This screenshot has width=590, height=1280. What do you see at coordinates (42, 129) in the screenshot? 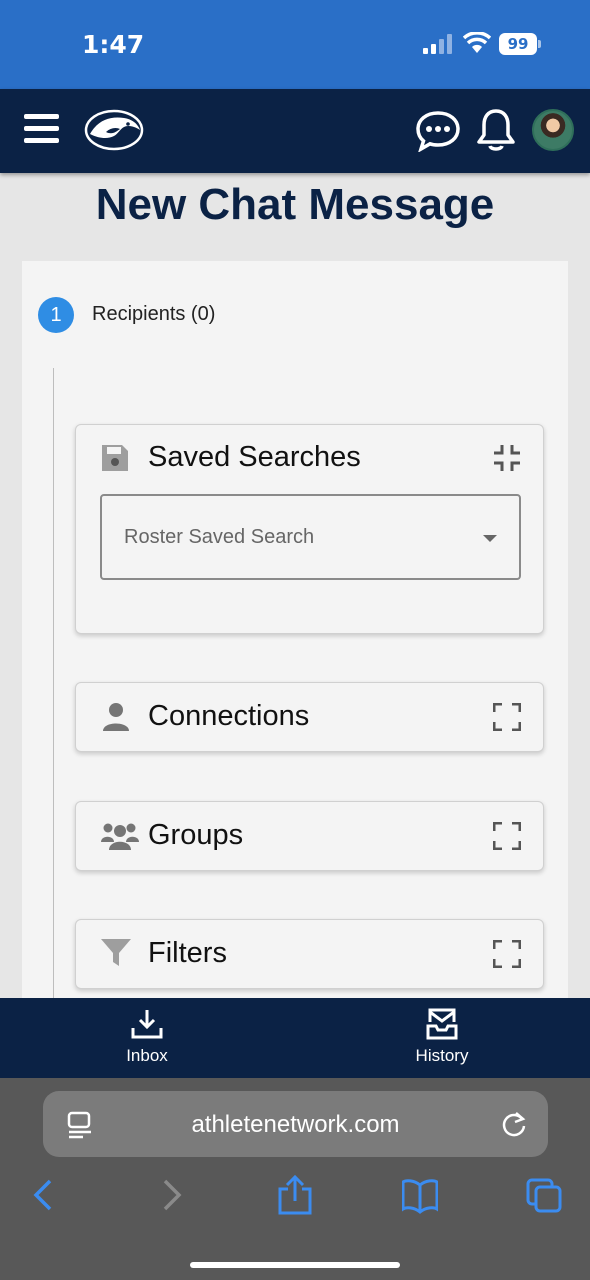
I see `hamburger-menu-icon` at bounding box center [42, 129].